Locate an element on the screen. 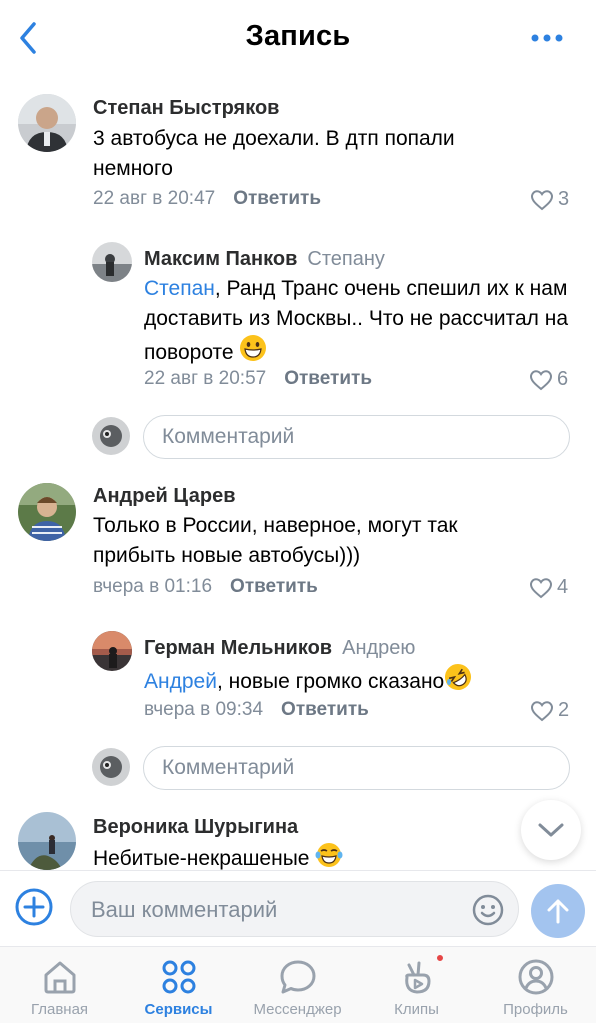  emoji-button is located at coordinates (488, 910).